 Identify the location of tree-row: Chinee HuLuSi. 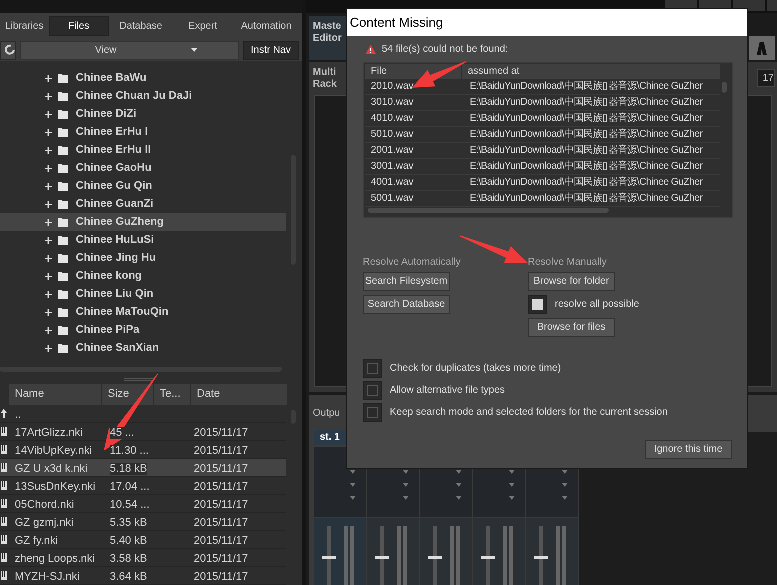
(143, 240).